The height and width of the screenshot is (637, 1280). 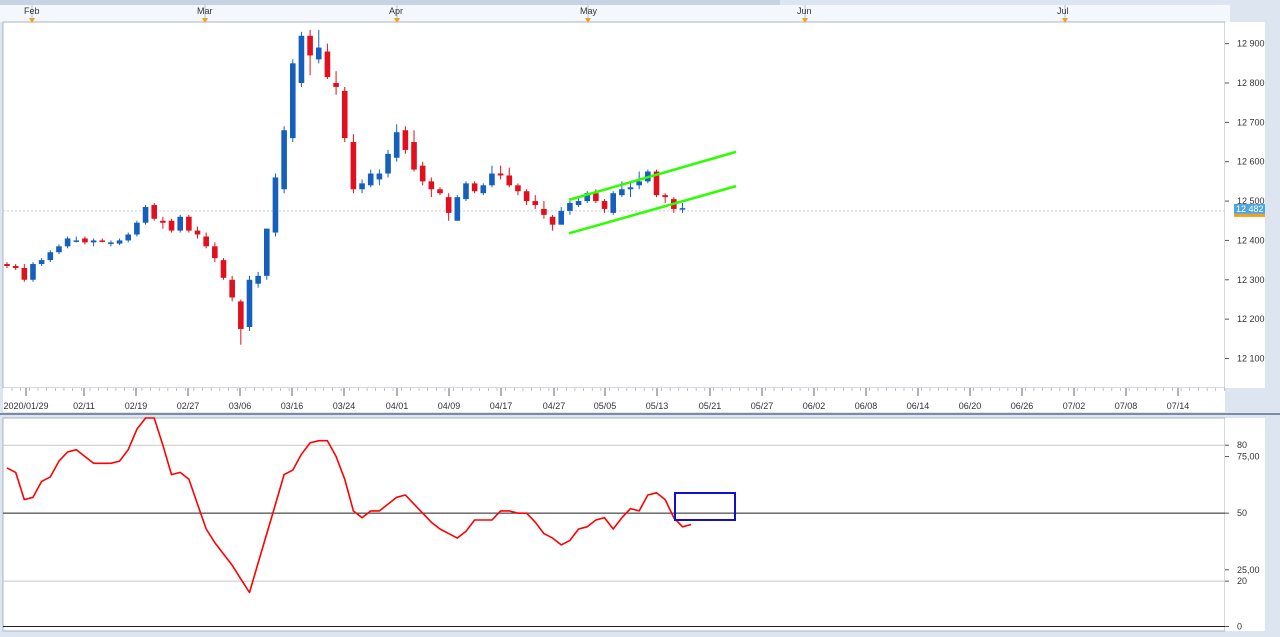 I want to click on date-tick-label: 04/01, so click(x=397, y=406).